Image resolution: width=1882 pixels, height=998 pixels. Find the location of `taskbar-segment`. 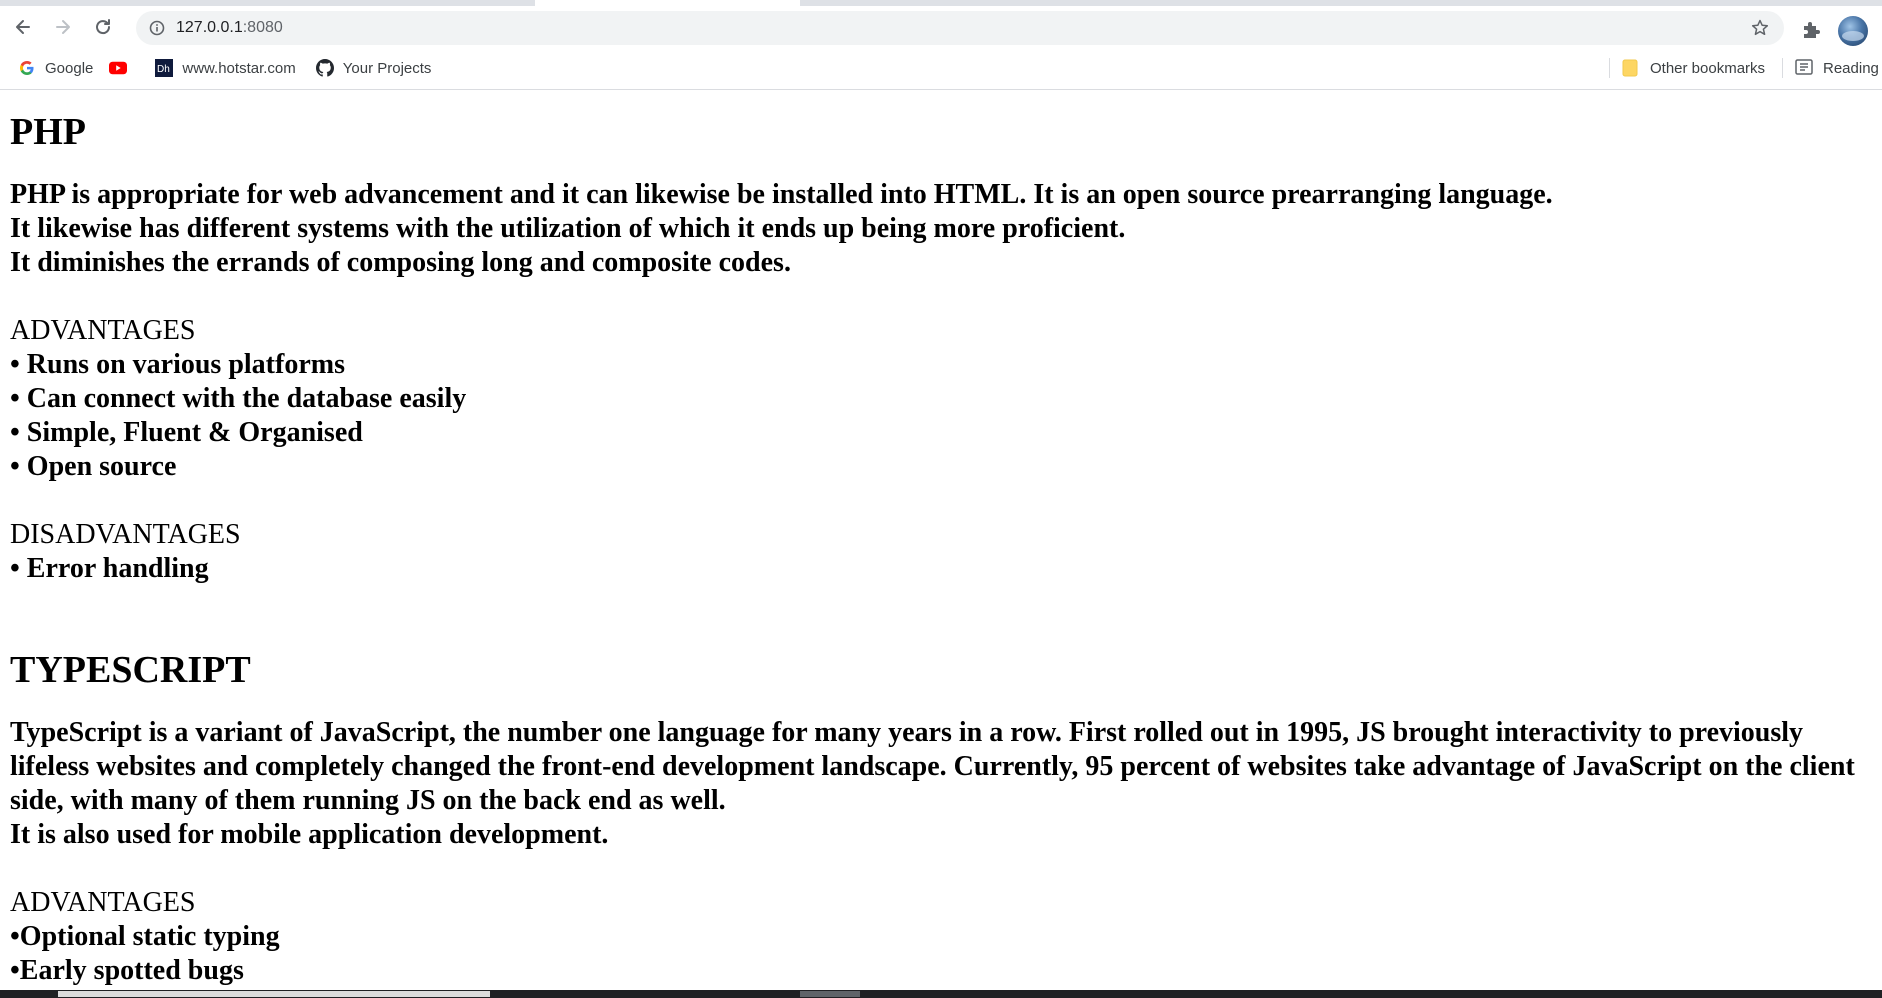

taskbar-segment is located at coordinates (830, 994).